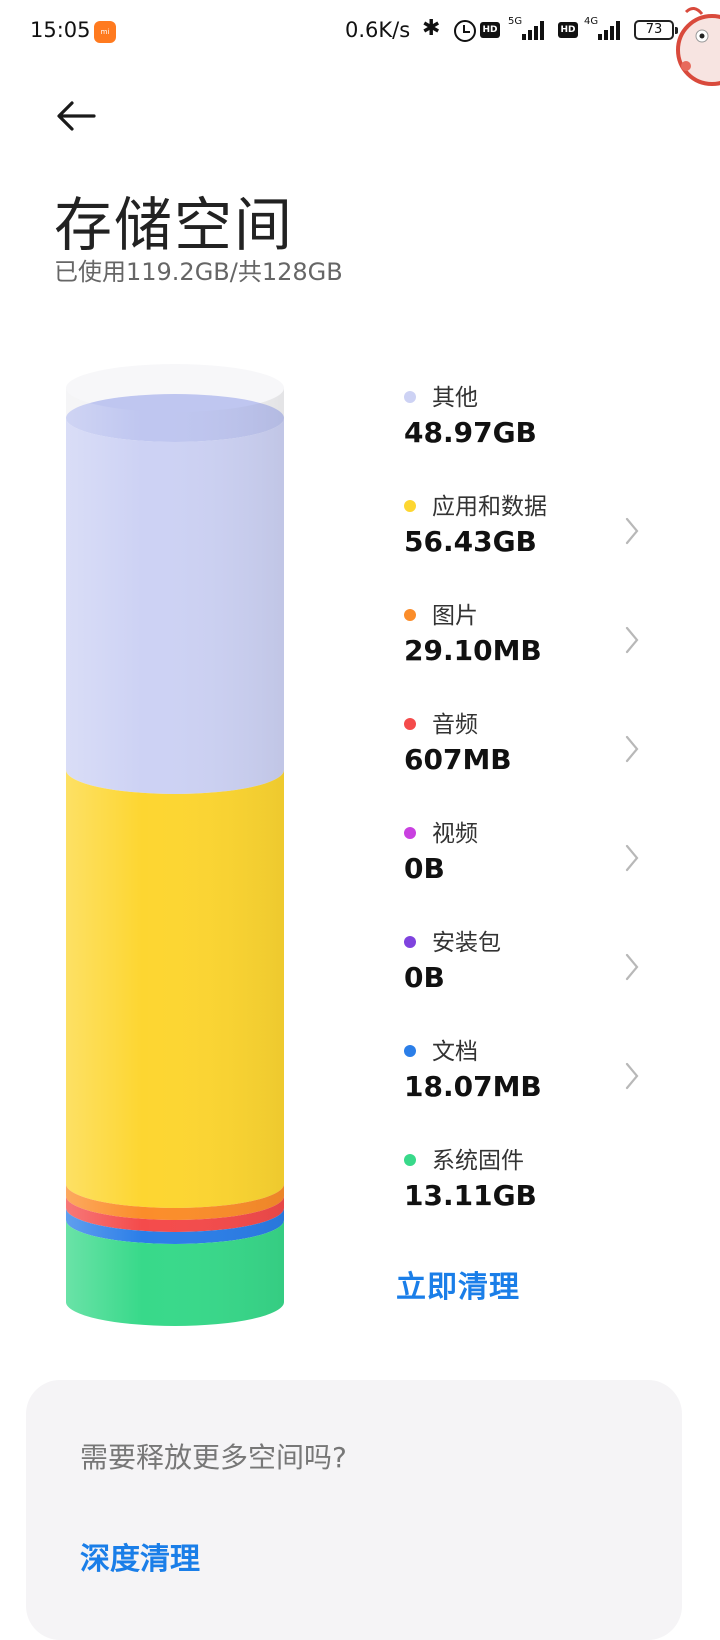  I want to click on cylinder-segment-images, so click(175, 1202).